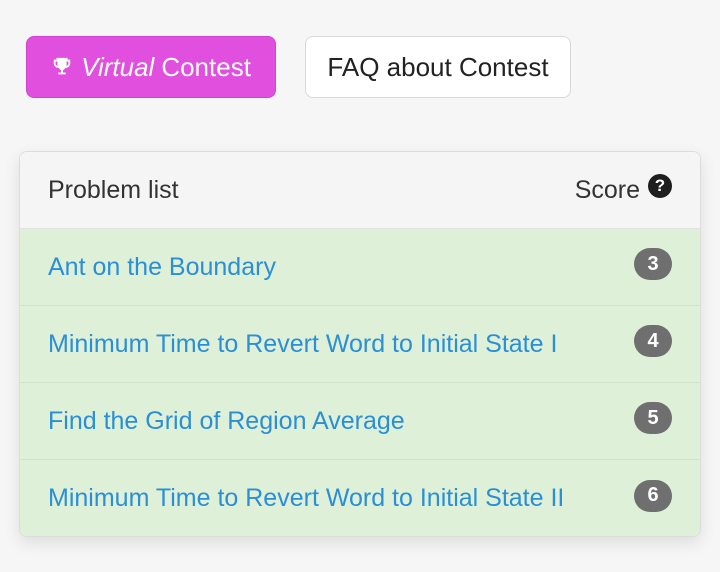 This screenshot has width=720, height=572. I want to click on contest-button-row: Virtual Contest FAQ about Contest, so click(298, 67).